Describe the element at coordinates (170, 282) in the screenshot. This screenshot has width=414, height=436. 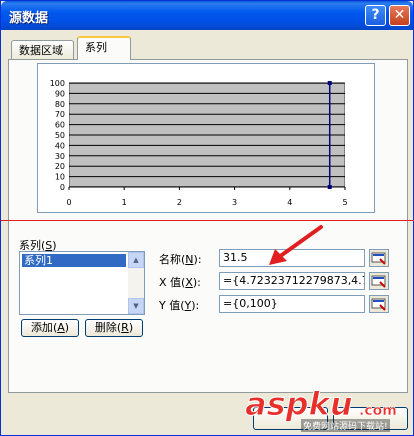
I see `x-label-text: X 值` at that location.